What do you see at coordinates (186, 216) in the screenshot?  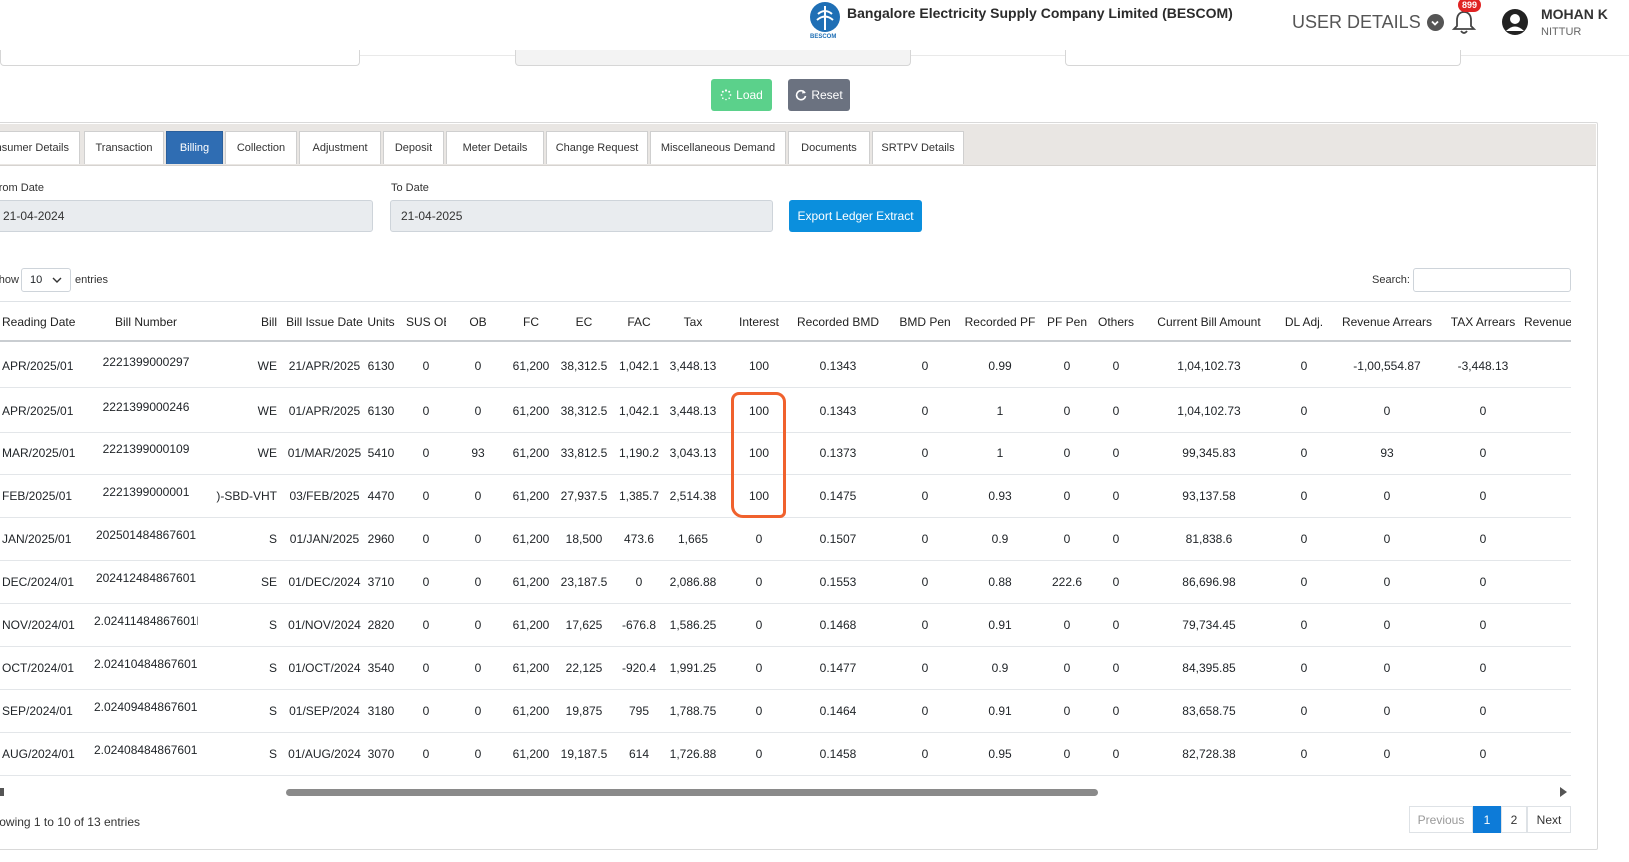 I see `from-date-field: 21-04-2024` at bounding box center [186, 216].